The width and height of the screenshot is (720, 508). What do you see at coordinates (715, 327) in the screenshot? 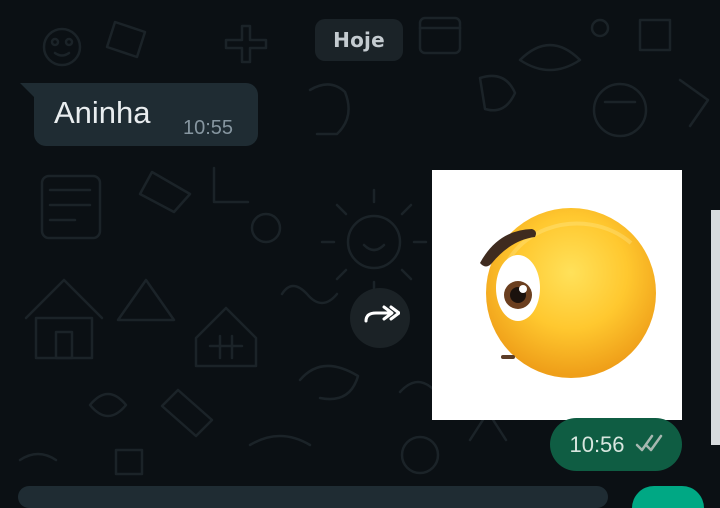
I see `adjacent-panel-edge` at bounding box center [715, 327].